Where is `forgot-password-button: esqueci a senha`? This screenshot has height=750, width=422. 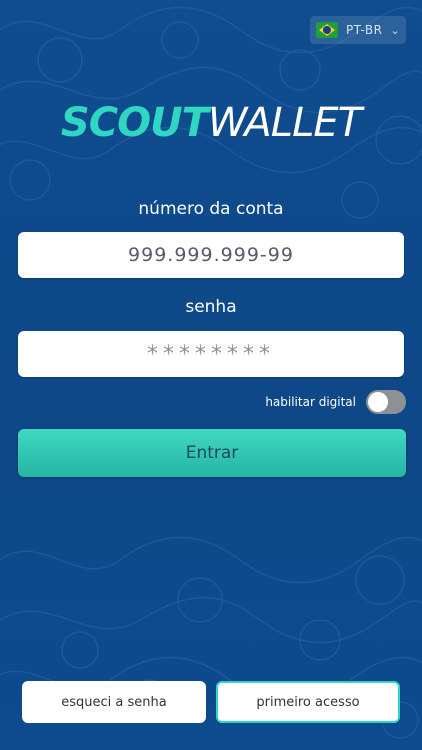 forgot-password-button: esqueci a senha is located at coordinates (114, 702).